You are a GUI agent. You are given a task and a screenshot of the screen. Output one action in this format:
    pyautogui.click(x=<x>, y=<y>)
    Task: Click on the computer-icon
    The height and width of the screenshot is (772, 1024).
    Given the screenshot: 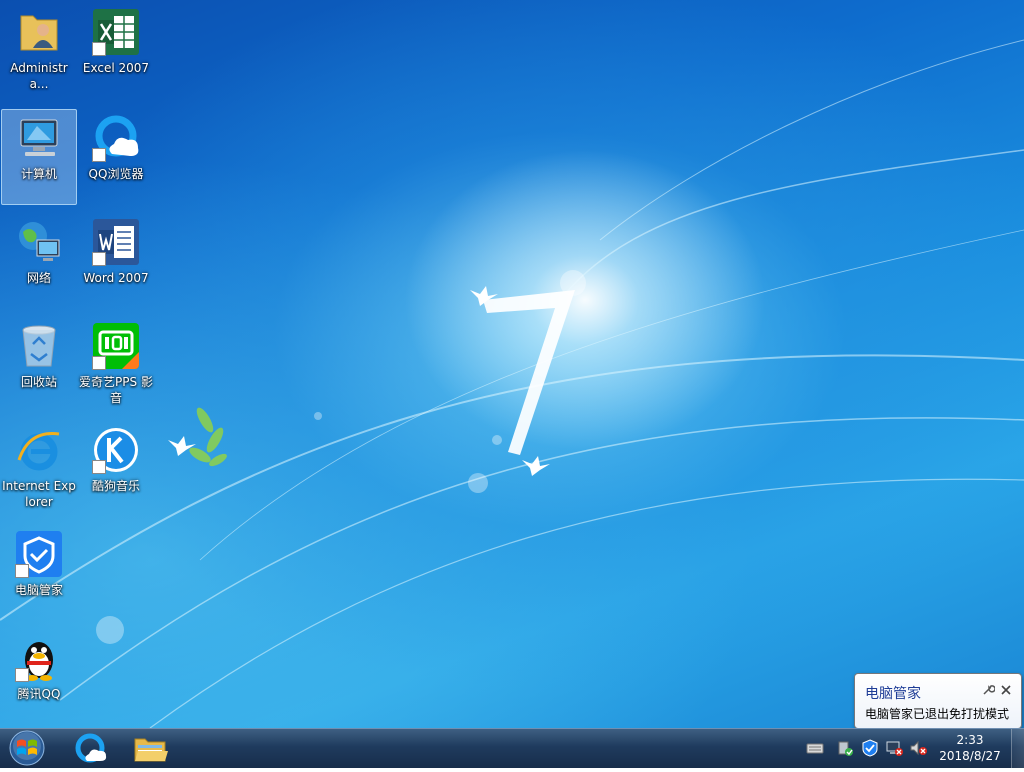 What is the action you would take?
    pyautogui.click(x=39, y=138)
    